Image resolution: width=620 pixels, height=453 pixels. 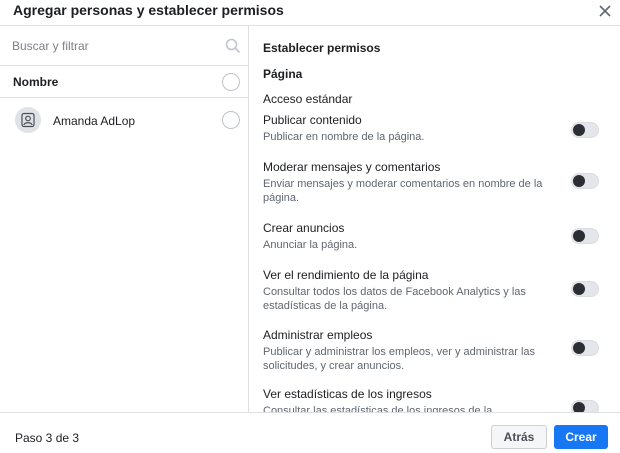 What do you see at coordinates (28, 120) in the screenshot?
I see `user-avatar-icon` at bounding box center [28, 120].